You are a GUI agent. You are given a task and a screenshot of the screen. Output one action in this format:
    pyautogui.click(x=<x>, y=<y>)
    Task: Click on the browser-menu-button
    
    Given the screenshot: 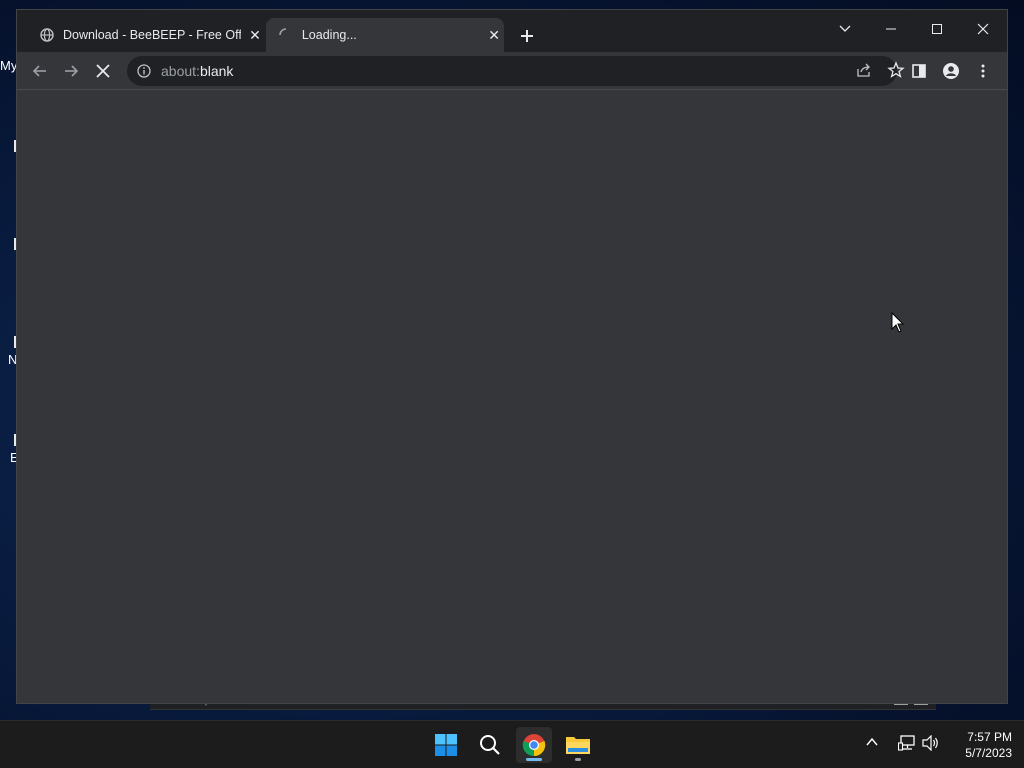 What is the action you would take?
    pyautogui.click(x=983, y=71)
    